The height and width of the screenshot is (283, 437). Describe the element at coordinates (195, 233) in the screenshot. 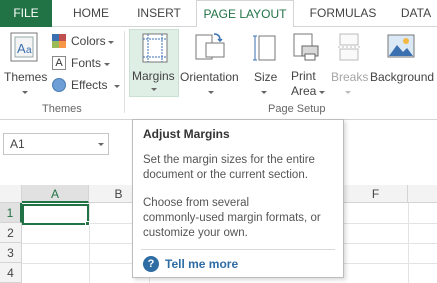

I see `tooltip-text: customize your own.` at that location.